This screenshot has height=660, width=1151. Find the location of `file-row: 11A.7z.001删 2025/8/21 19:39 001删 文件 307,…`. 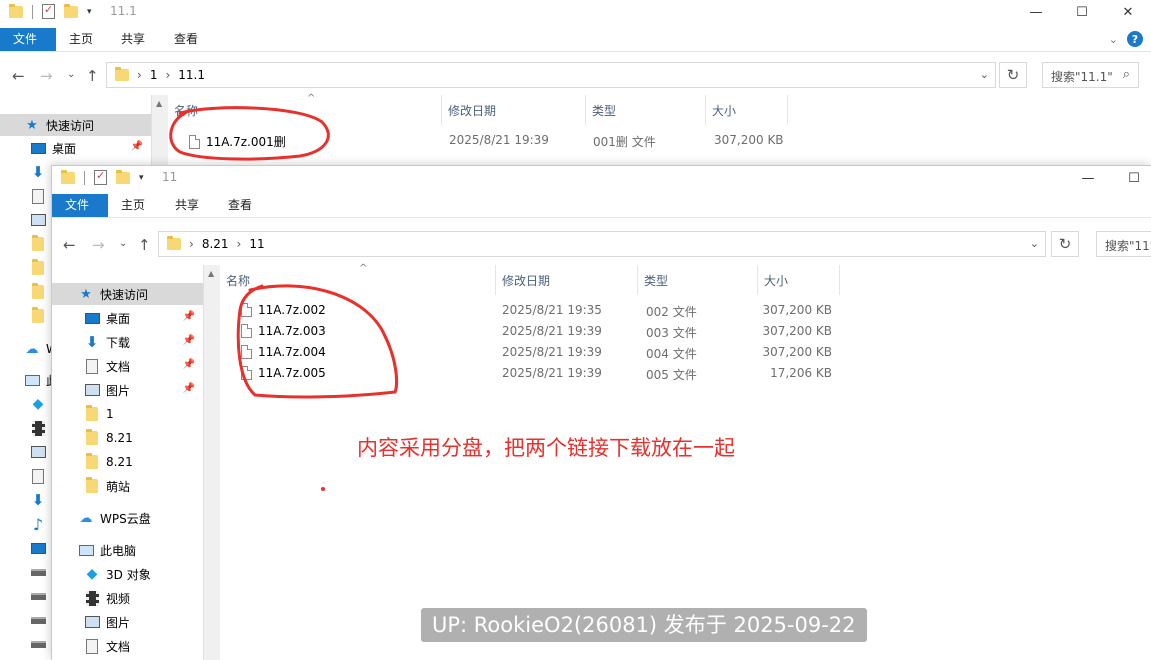

file-row: 11A.7z.001删 2025/8/21 19:39 001删 文件 307,… is located at coordinates (518, 140).